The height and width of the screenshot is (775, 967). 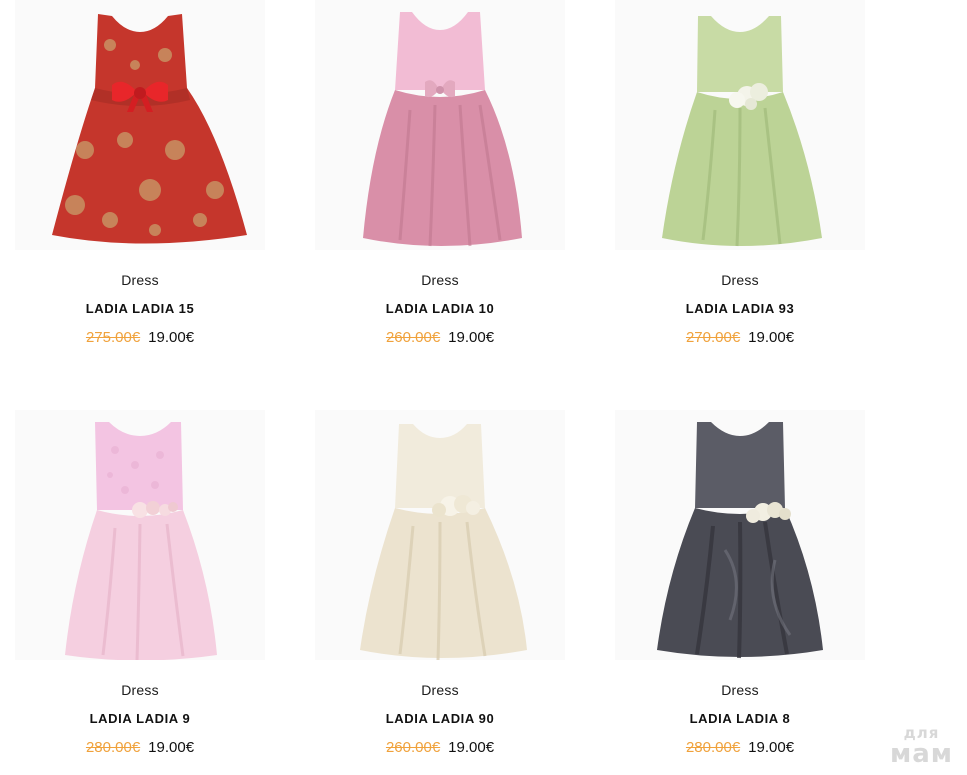 I want to click on product-price: 275.00€ 19.00€, so click(x=140, y=337).